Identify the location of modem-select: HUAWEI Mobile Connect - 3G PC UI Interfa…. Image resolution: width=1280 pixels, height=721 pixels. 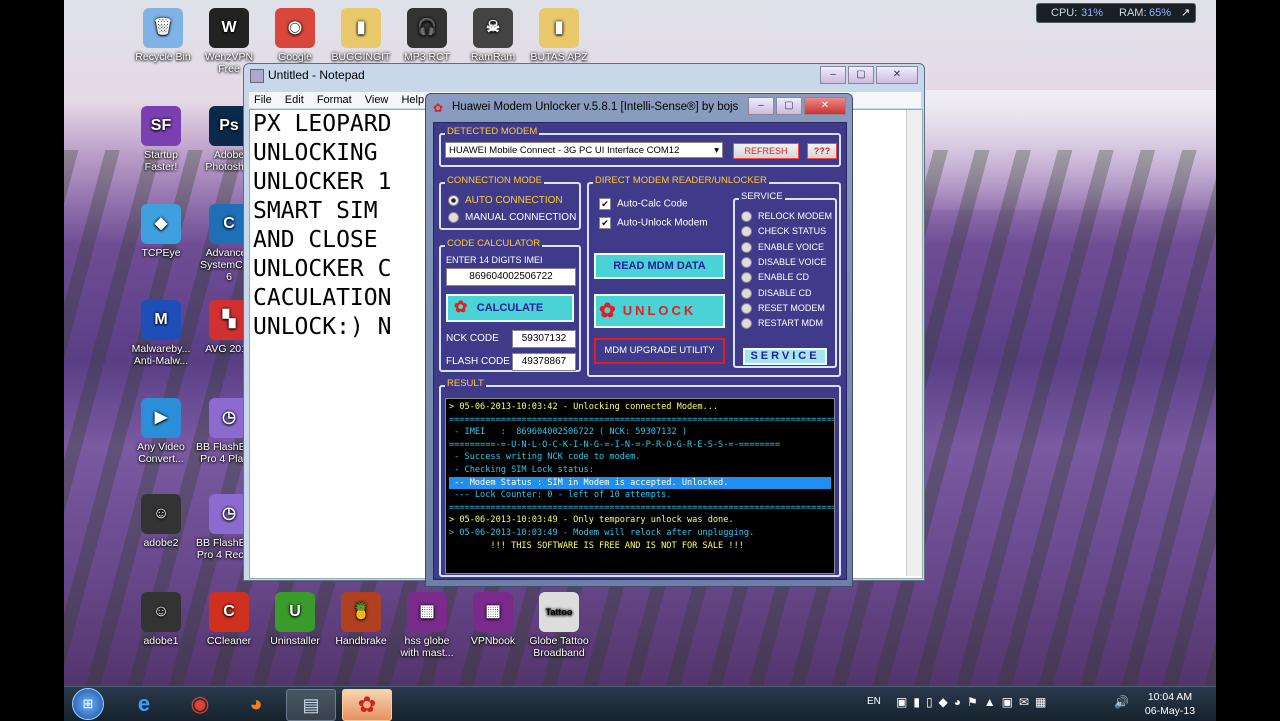
(584, 150).